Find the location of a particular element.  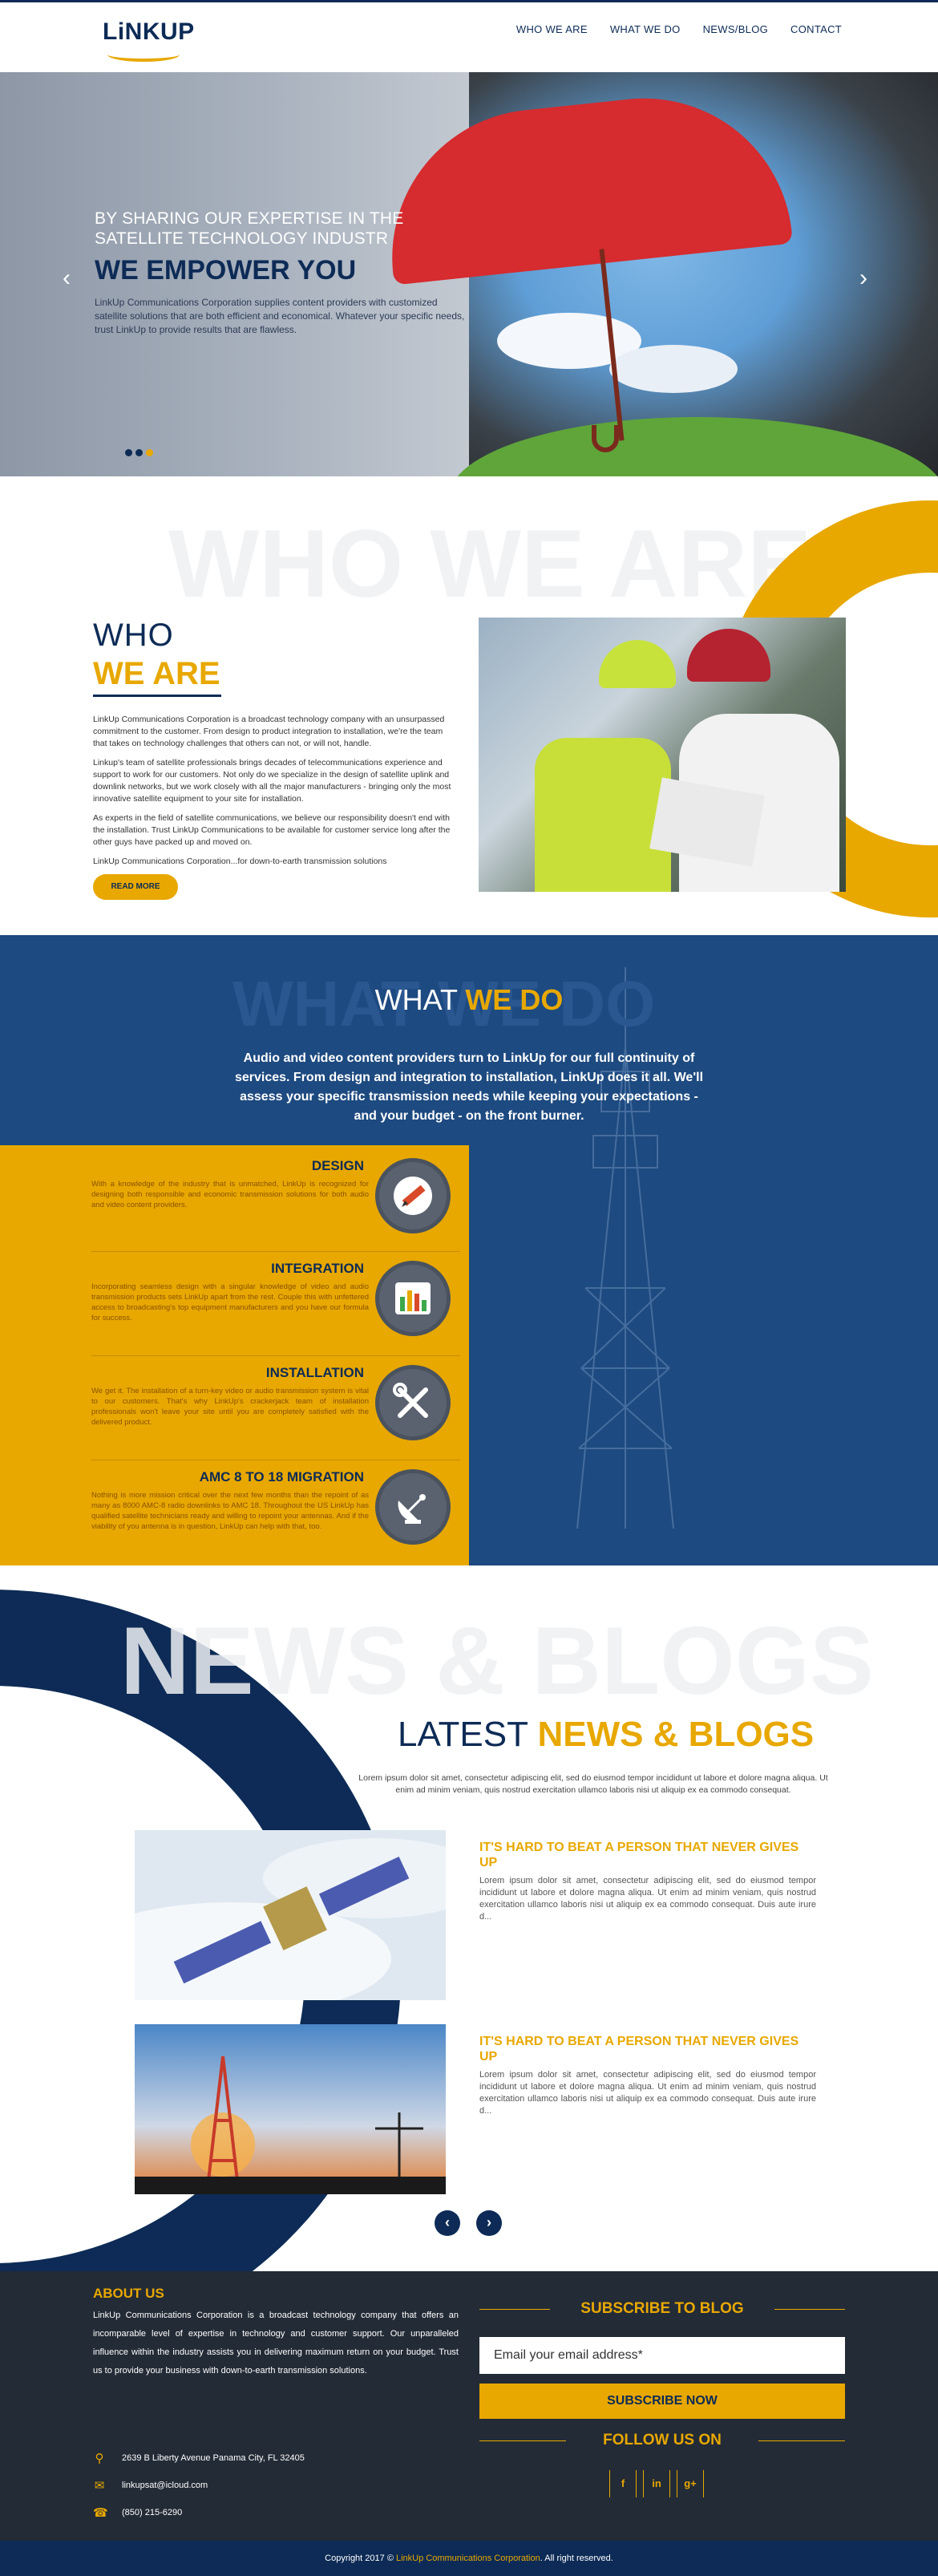

follow-us-heading: FOLLOW US ON is located at coordinates (663, 2440).